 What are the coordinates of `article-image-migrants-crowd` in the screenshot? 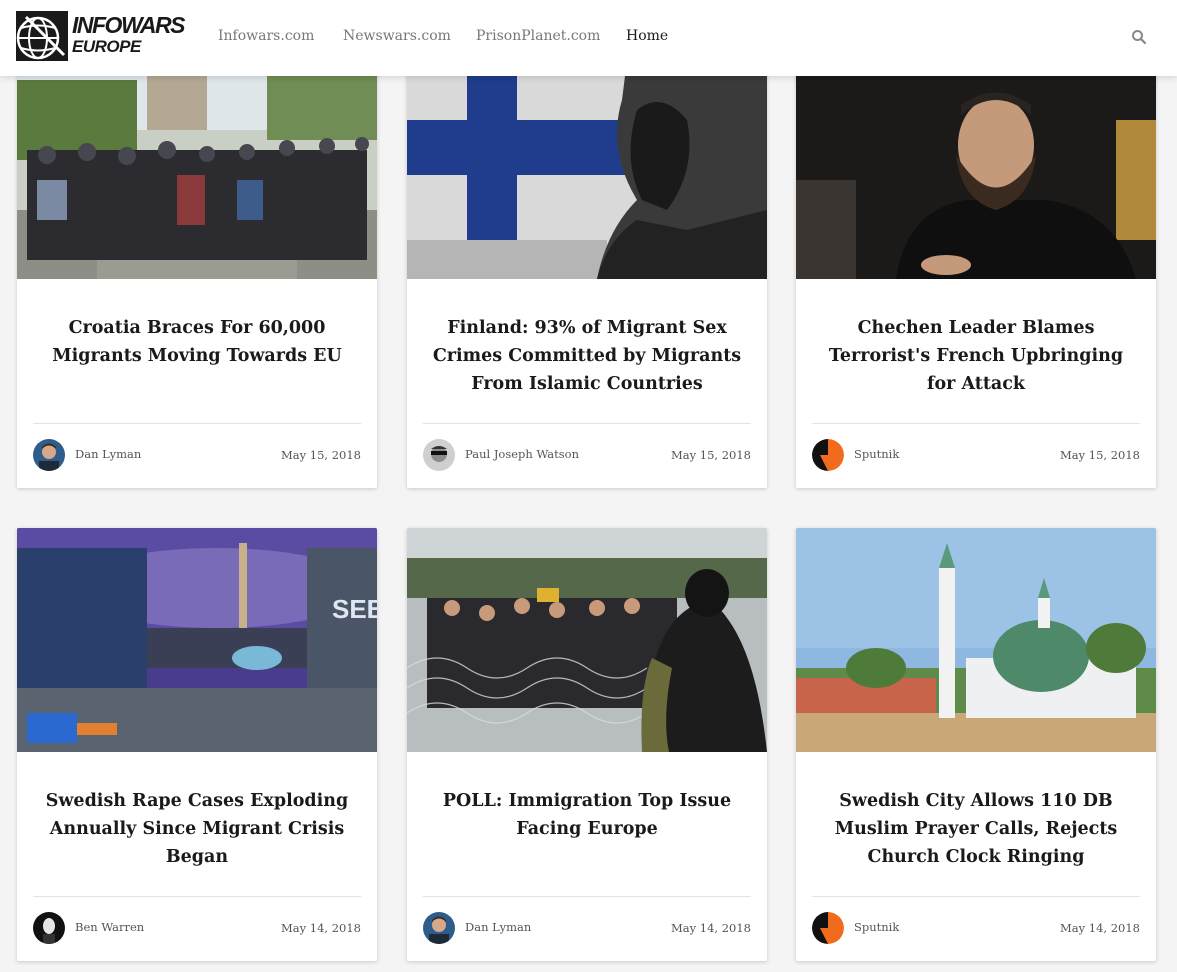 It's located at (197, 169).